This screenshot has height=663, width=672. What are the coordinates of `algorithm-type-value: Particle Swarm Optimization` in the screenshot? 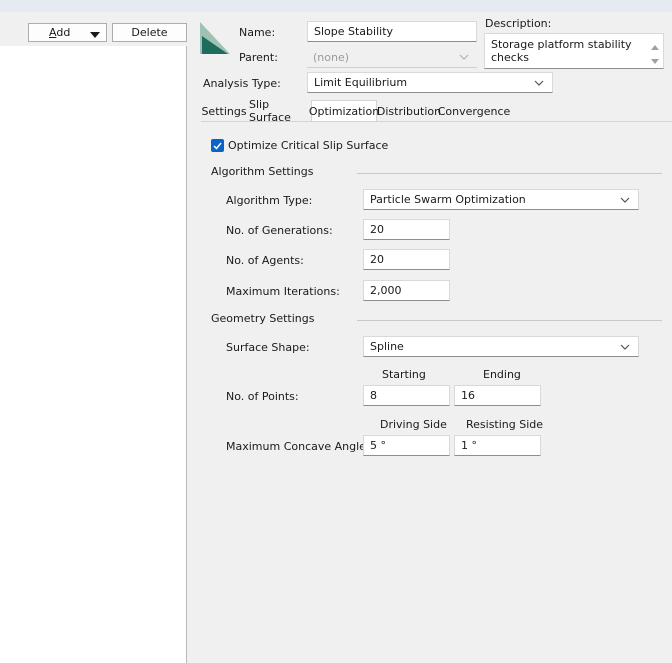 It's located at (448, 199).